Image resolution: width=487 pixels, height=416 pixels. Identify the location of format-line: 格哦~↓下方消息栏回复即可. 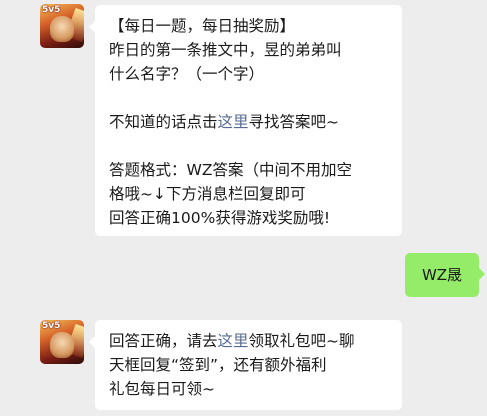
(207, 194).